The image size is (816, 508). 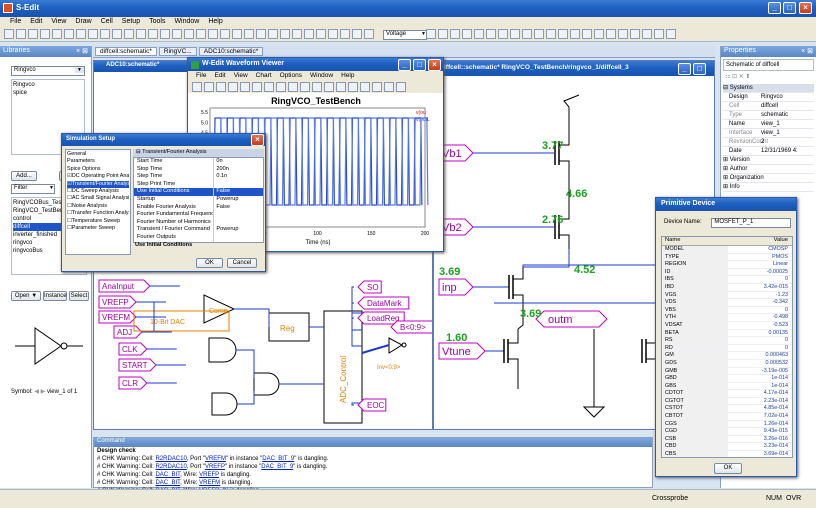 What do you see at coordinates (48, 93) in the screenshot?
I see `library-item: spice` at bounding box center [48, 93].